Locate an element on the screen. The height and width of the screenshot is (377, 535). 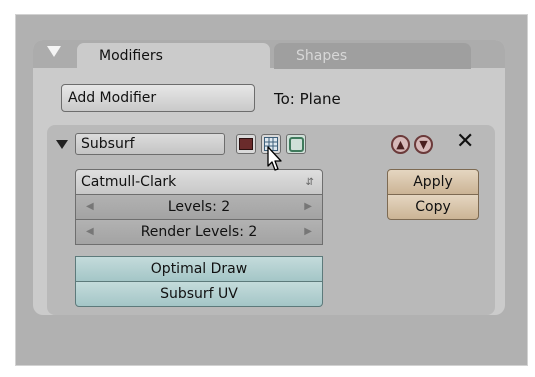
close-icon: ✕ is located at coordinates (465, 142).